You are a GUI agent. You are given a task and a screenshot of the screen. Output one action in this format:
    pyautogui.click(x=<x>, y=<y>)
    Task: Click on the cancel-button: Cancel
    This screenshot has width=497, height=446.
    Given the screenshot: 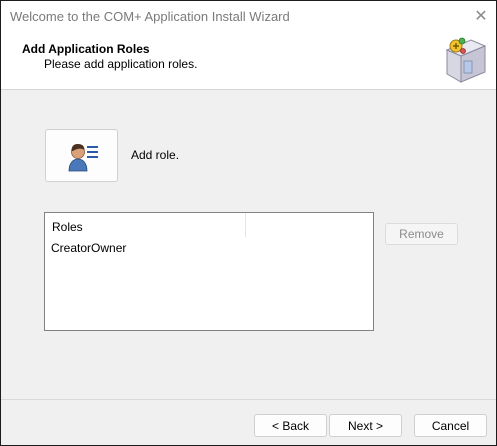 What is the action you would take?
    pyautogui.click(x=450, y=425)
    